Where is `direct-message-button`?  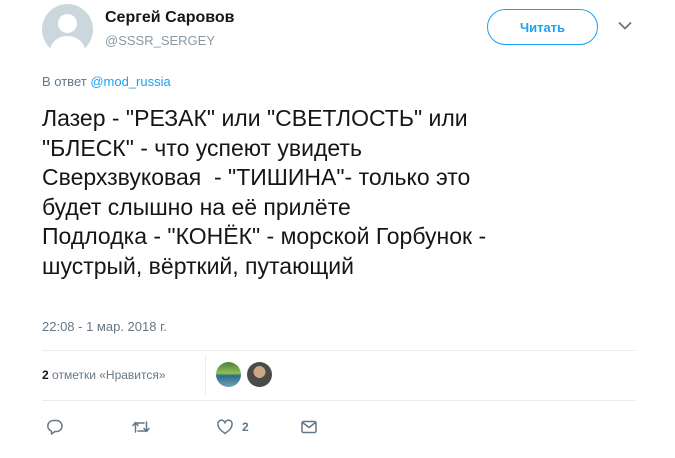
direct-message-button is located at coordinates (309, 427).